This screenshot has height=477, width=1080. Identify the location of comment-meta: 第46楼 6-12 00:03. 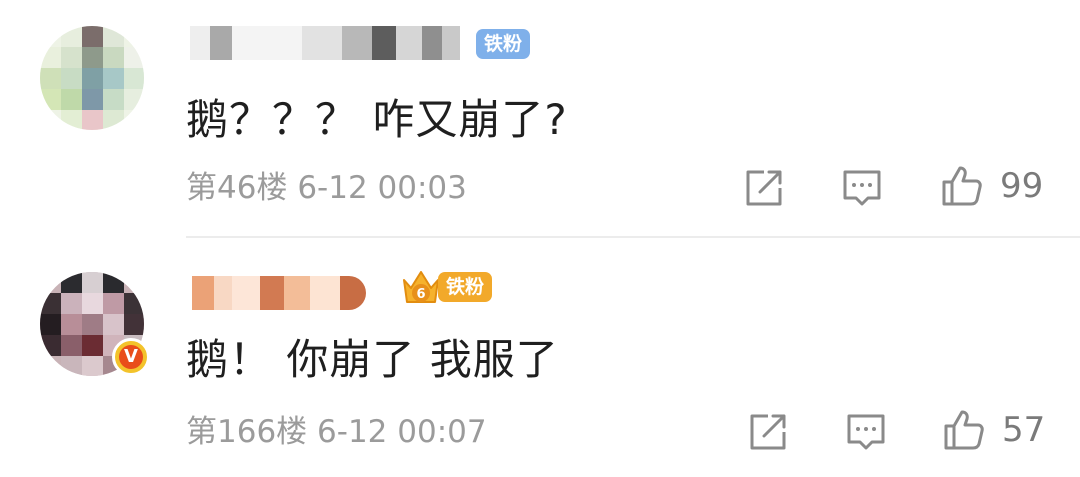
(326, 188).